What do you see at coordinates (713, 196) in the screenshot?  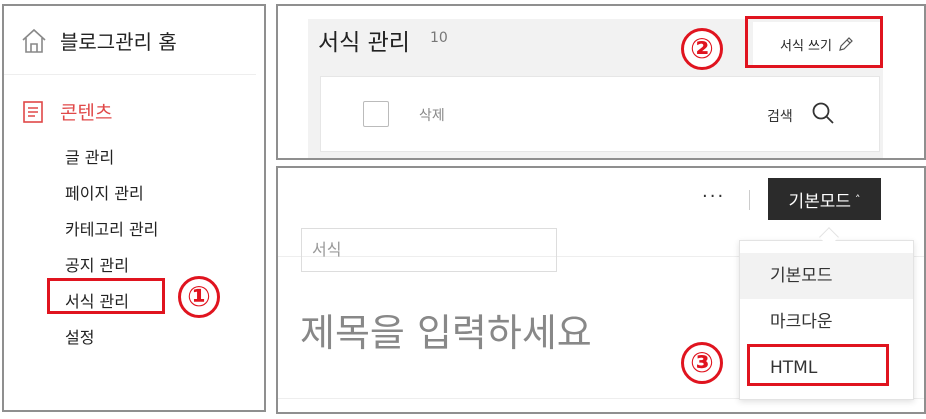 I see `more-options-button: ···` at bounding box center [713, 196].